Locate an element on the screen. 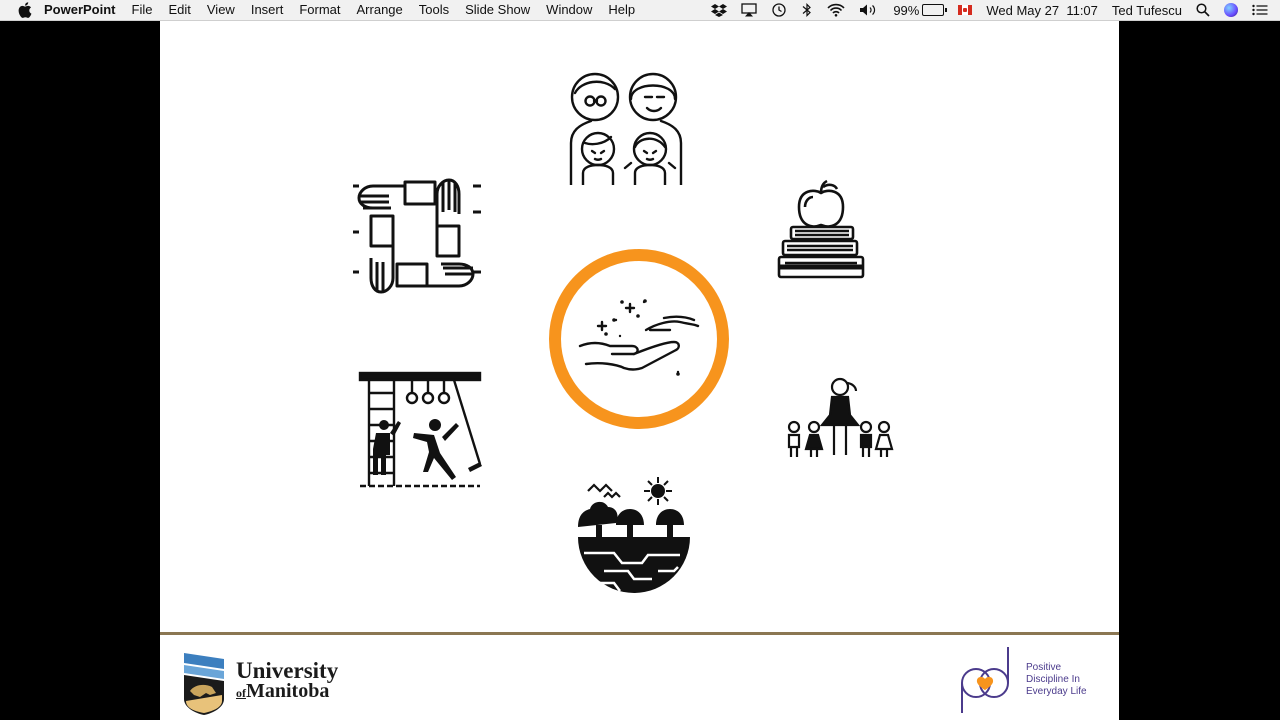 This screenshot has width=1280, height=720. bluetooth-icon is located at coordinates (807, 10).